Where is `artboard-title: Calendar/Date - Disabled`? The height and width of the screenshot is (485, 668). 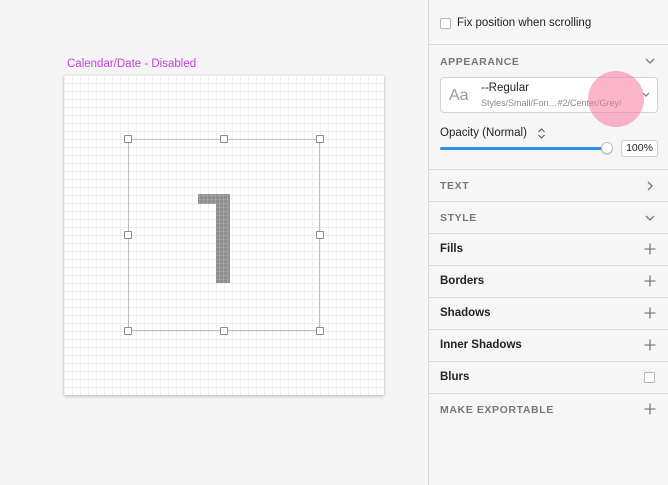 artboard-title: Calendar/Date - Disabled is located at coordinates (131, 64).